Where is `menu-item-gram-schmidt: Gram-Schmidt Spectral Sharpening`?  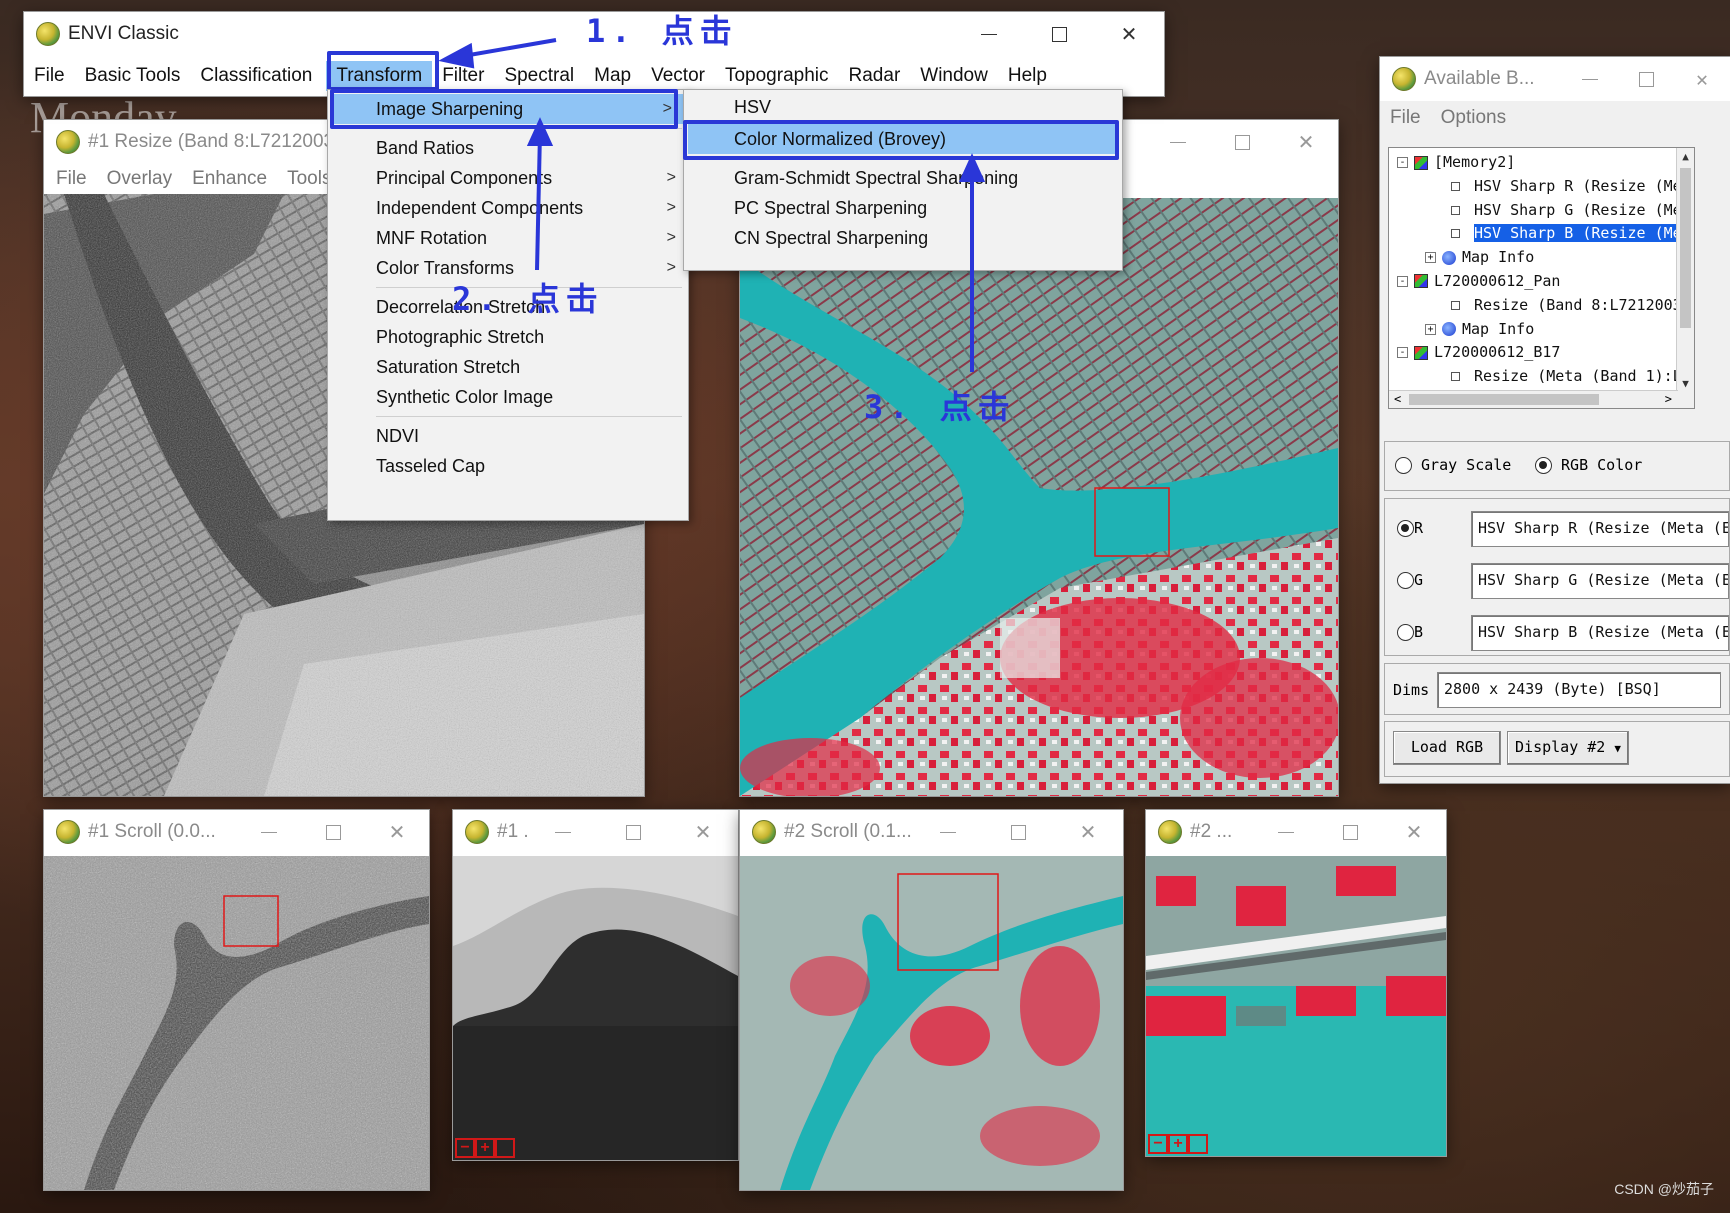 menu-item-gram-schmidt: Gram-Schmidt Spectral Sharpening is located at coordinates (903, 178).